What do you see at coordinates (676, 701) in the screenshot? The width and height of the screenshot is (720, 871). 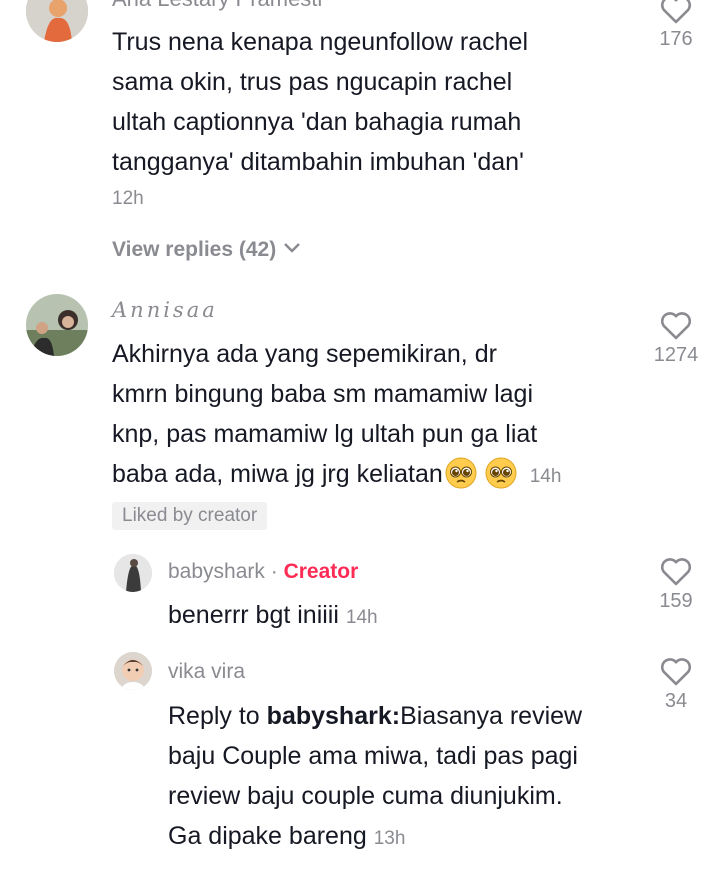 I see `like-count: 34` at bounding box center [676, 701].